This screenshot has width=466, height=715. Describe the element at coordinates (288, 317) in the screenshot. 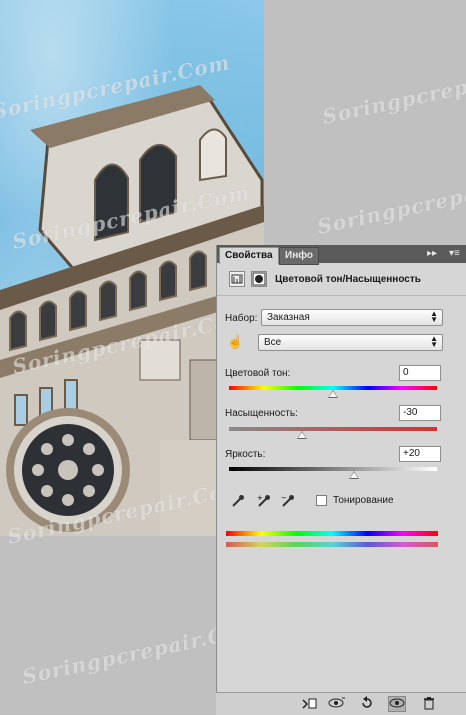

I see `preset-select-value: Заказная` at that location.